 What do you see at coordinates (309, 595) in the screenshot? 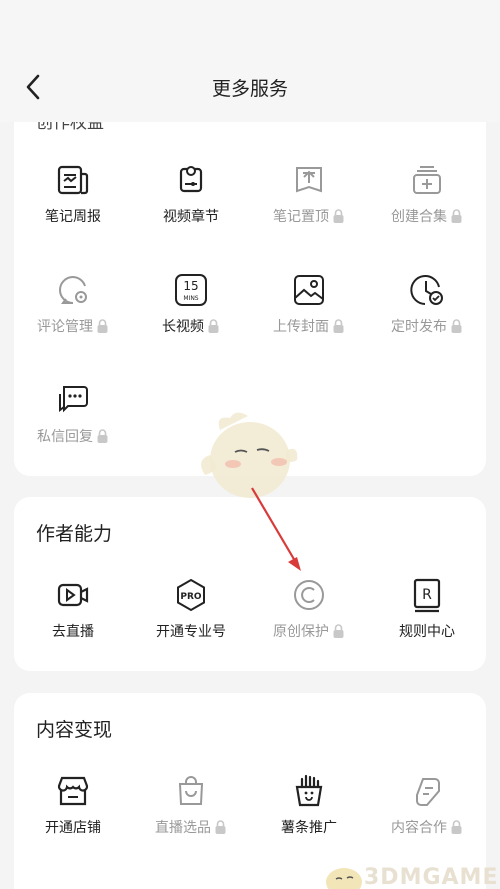
I see `copyright-icon` at bounding box center [309, 595].